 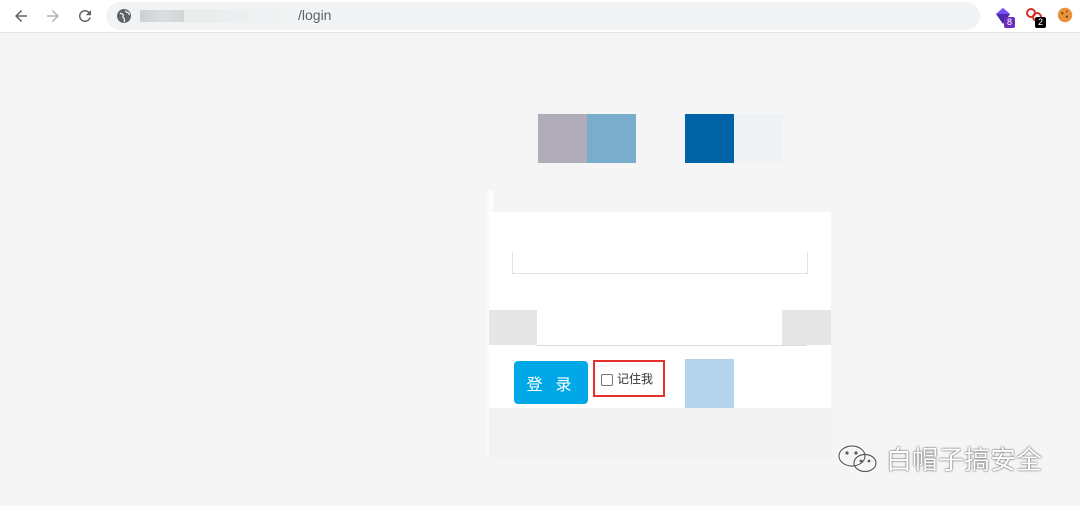 I want to click on login-panel-footer, so click(x=660, y=433).